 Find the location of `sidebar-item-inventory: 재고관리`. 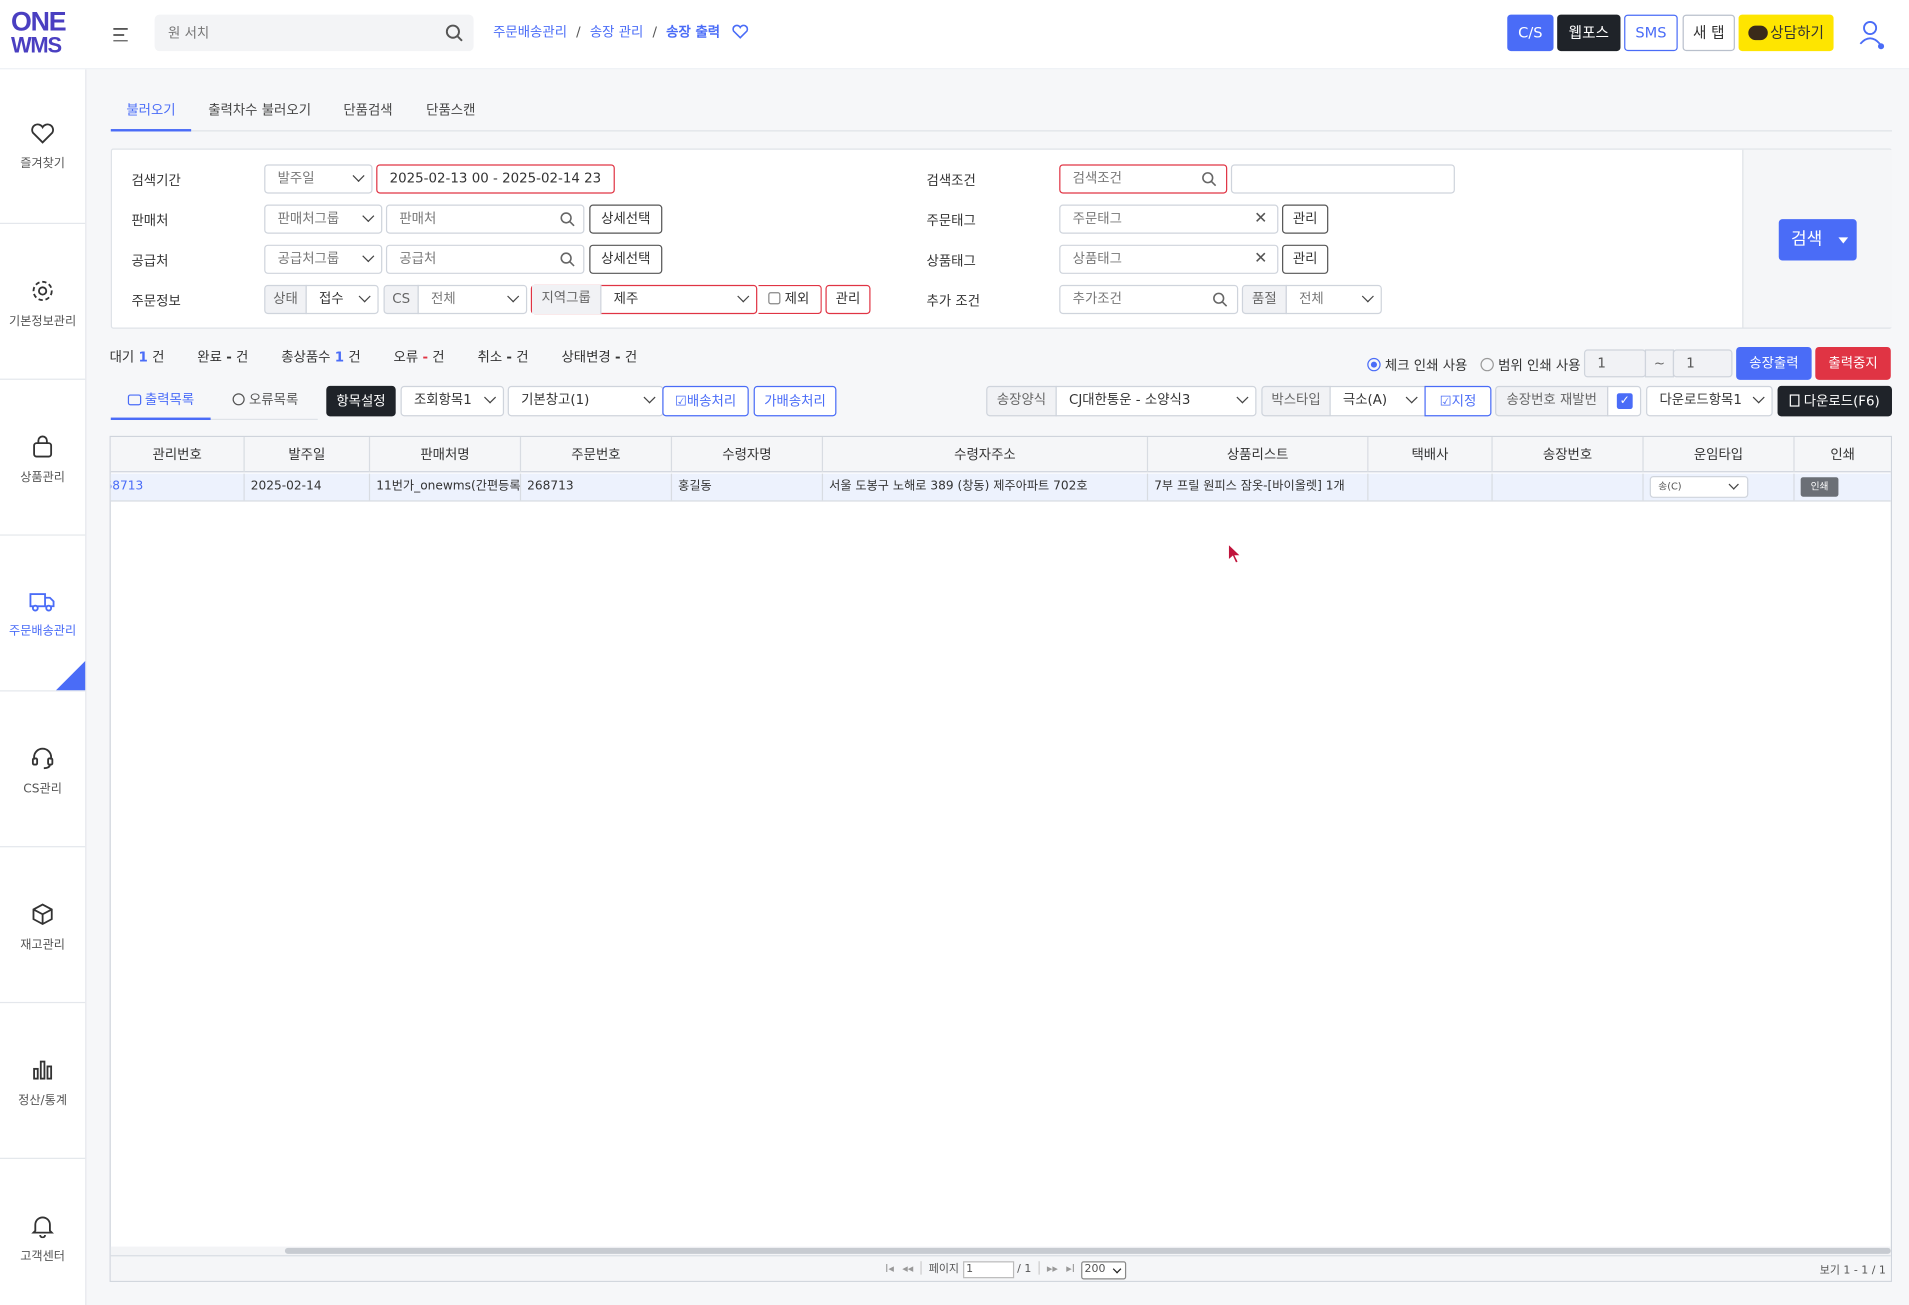

sidebar-item-inventory: 재고관리 is located at coordinates (43, 926).